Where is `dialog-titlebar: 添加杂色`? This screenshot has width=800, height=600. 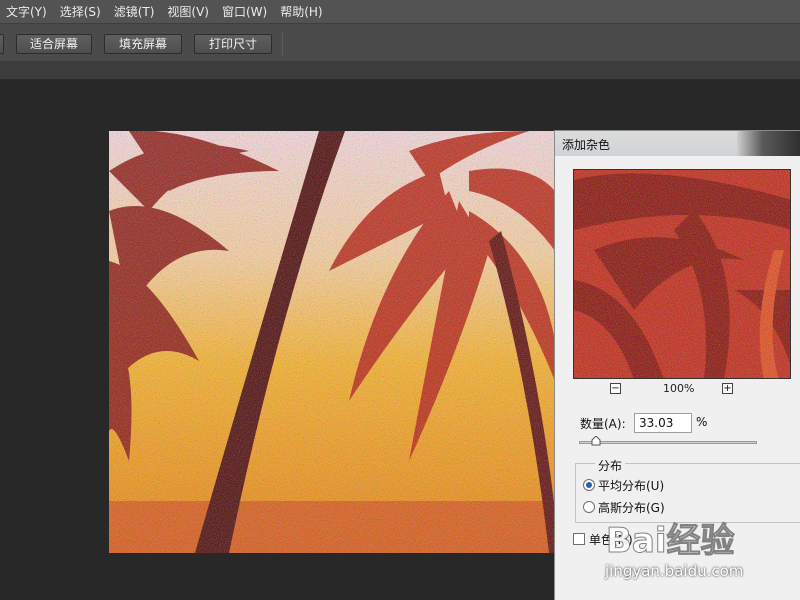 dialog-titlebar: 添加杂色 is located at coordinates (677, 143).